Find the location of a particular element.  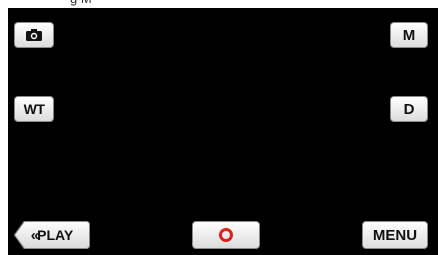

display-button: D is located at coordinates (409, 109).